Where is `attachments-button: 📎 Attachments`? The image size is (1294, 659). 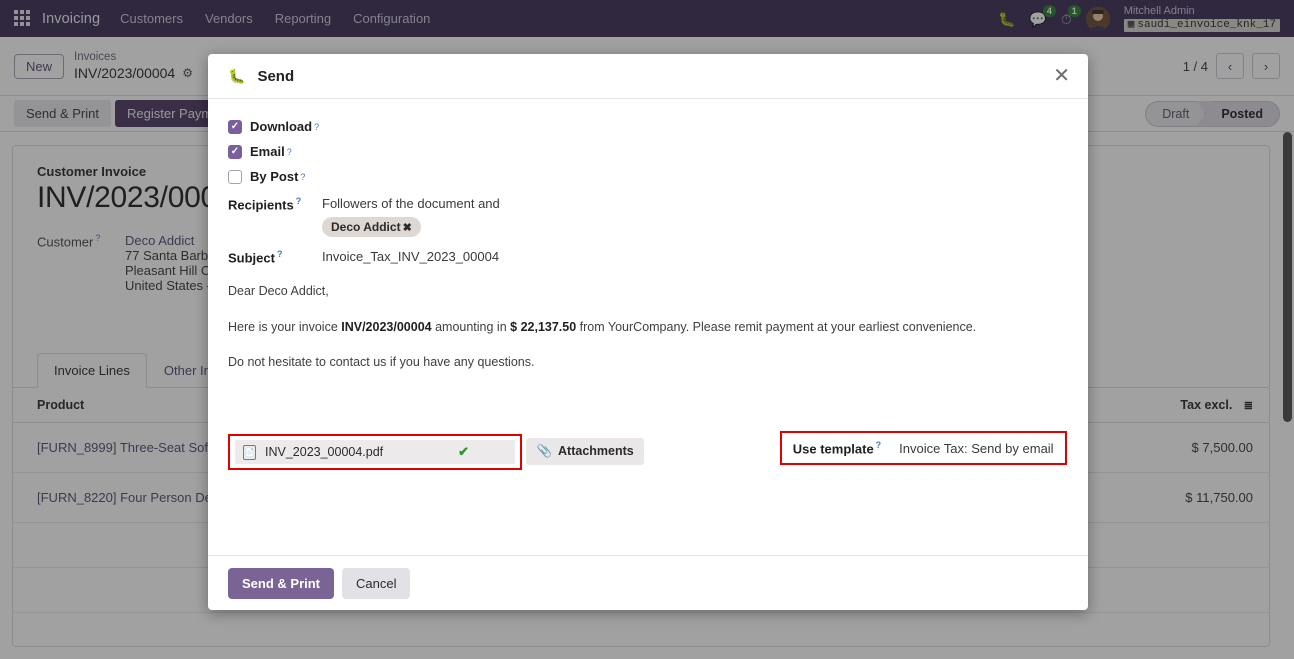 attachments-button: 📎 Attachments is located at coordinates (585, 451).